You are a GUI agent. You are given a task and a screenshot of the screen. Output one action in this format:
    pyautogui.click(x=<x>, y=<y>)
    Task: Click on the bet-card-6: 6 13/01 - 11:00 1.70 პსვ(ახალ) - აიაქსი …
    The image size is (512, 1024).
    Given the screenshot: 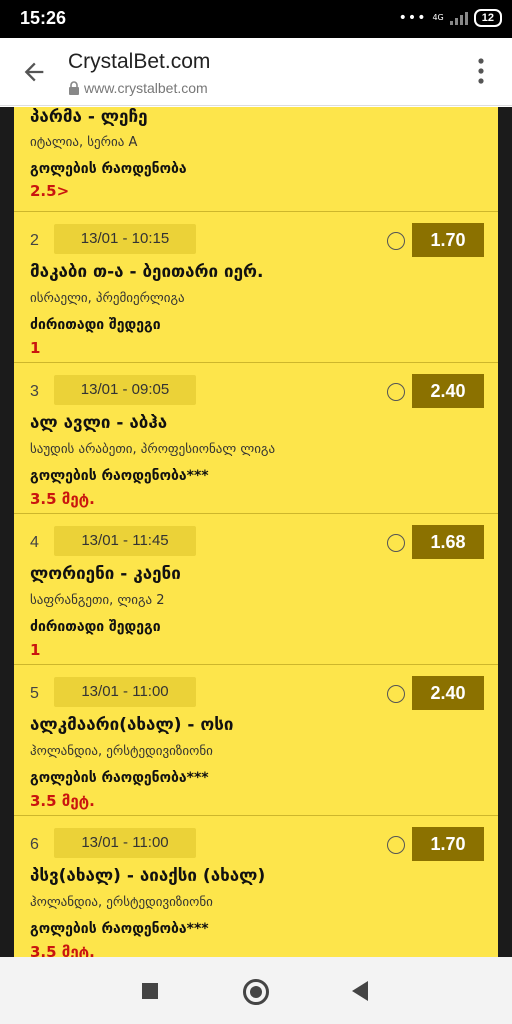 What is the action you would take?
    pyautogui.click(x=256, y=886)
    